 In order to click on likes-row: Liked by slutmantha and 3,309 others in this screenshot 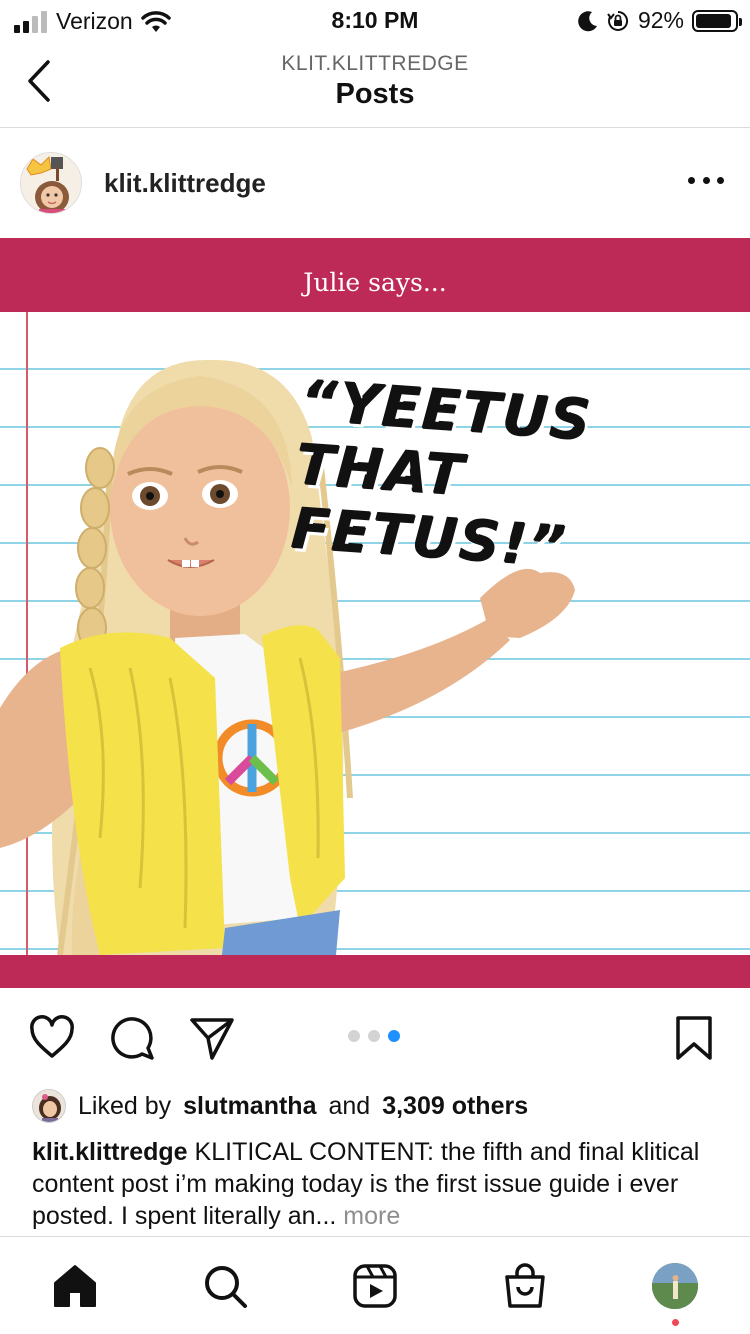, I will do `click(280, 1106)`.